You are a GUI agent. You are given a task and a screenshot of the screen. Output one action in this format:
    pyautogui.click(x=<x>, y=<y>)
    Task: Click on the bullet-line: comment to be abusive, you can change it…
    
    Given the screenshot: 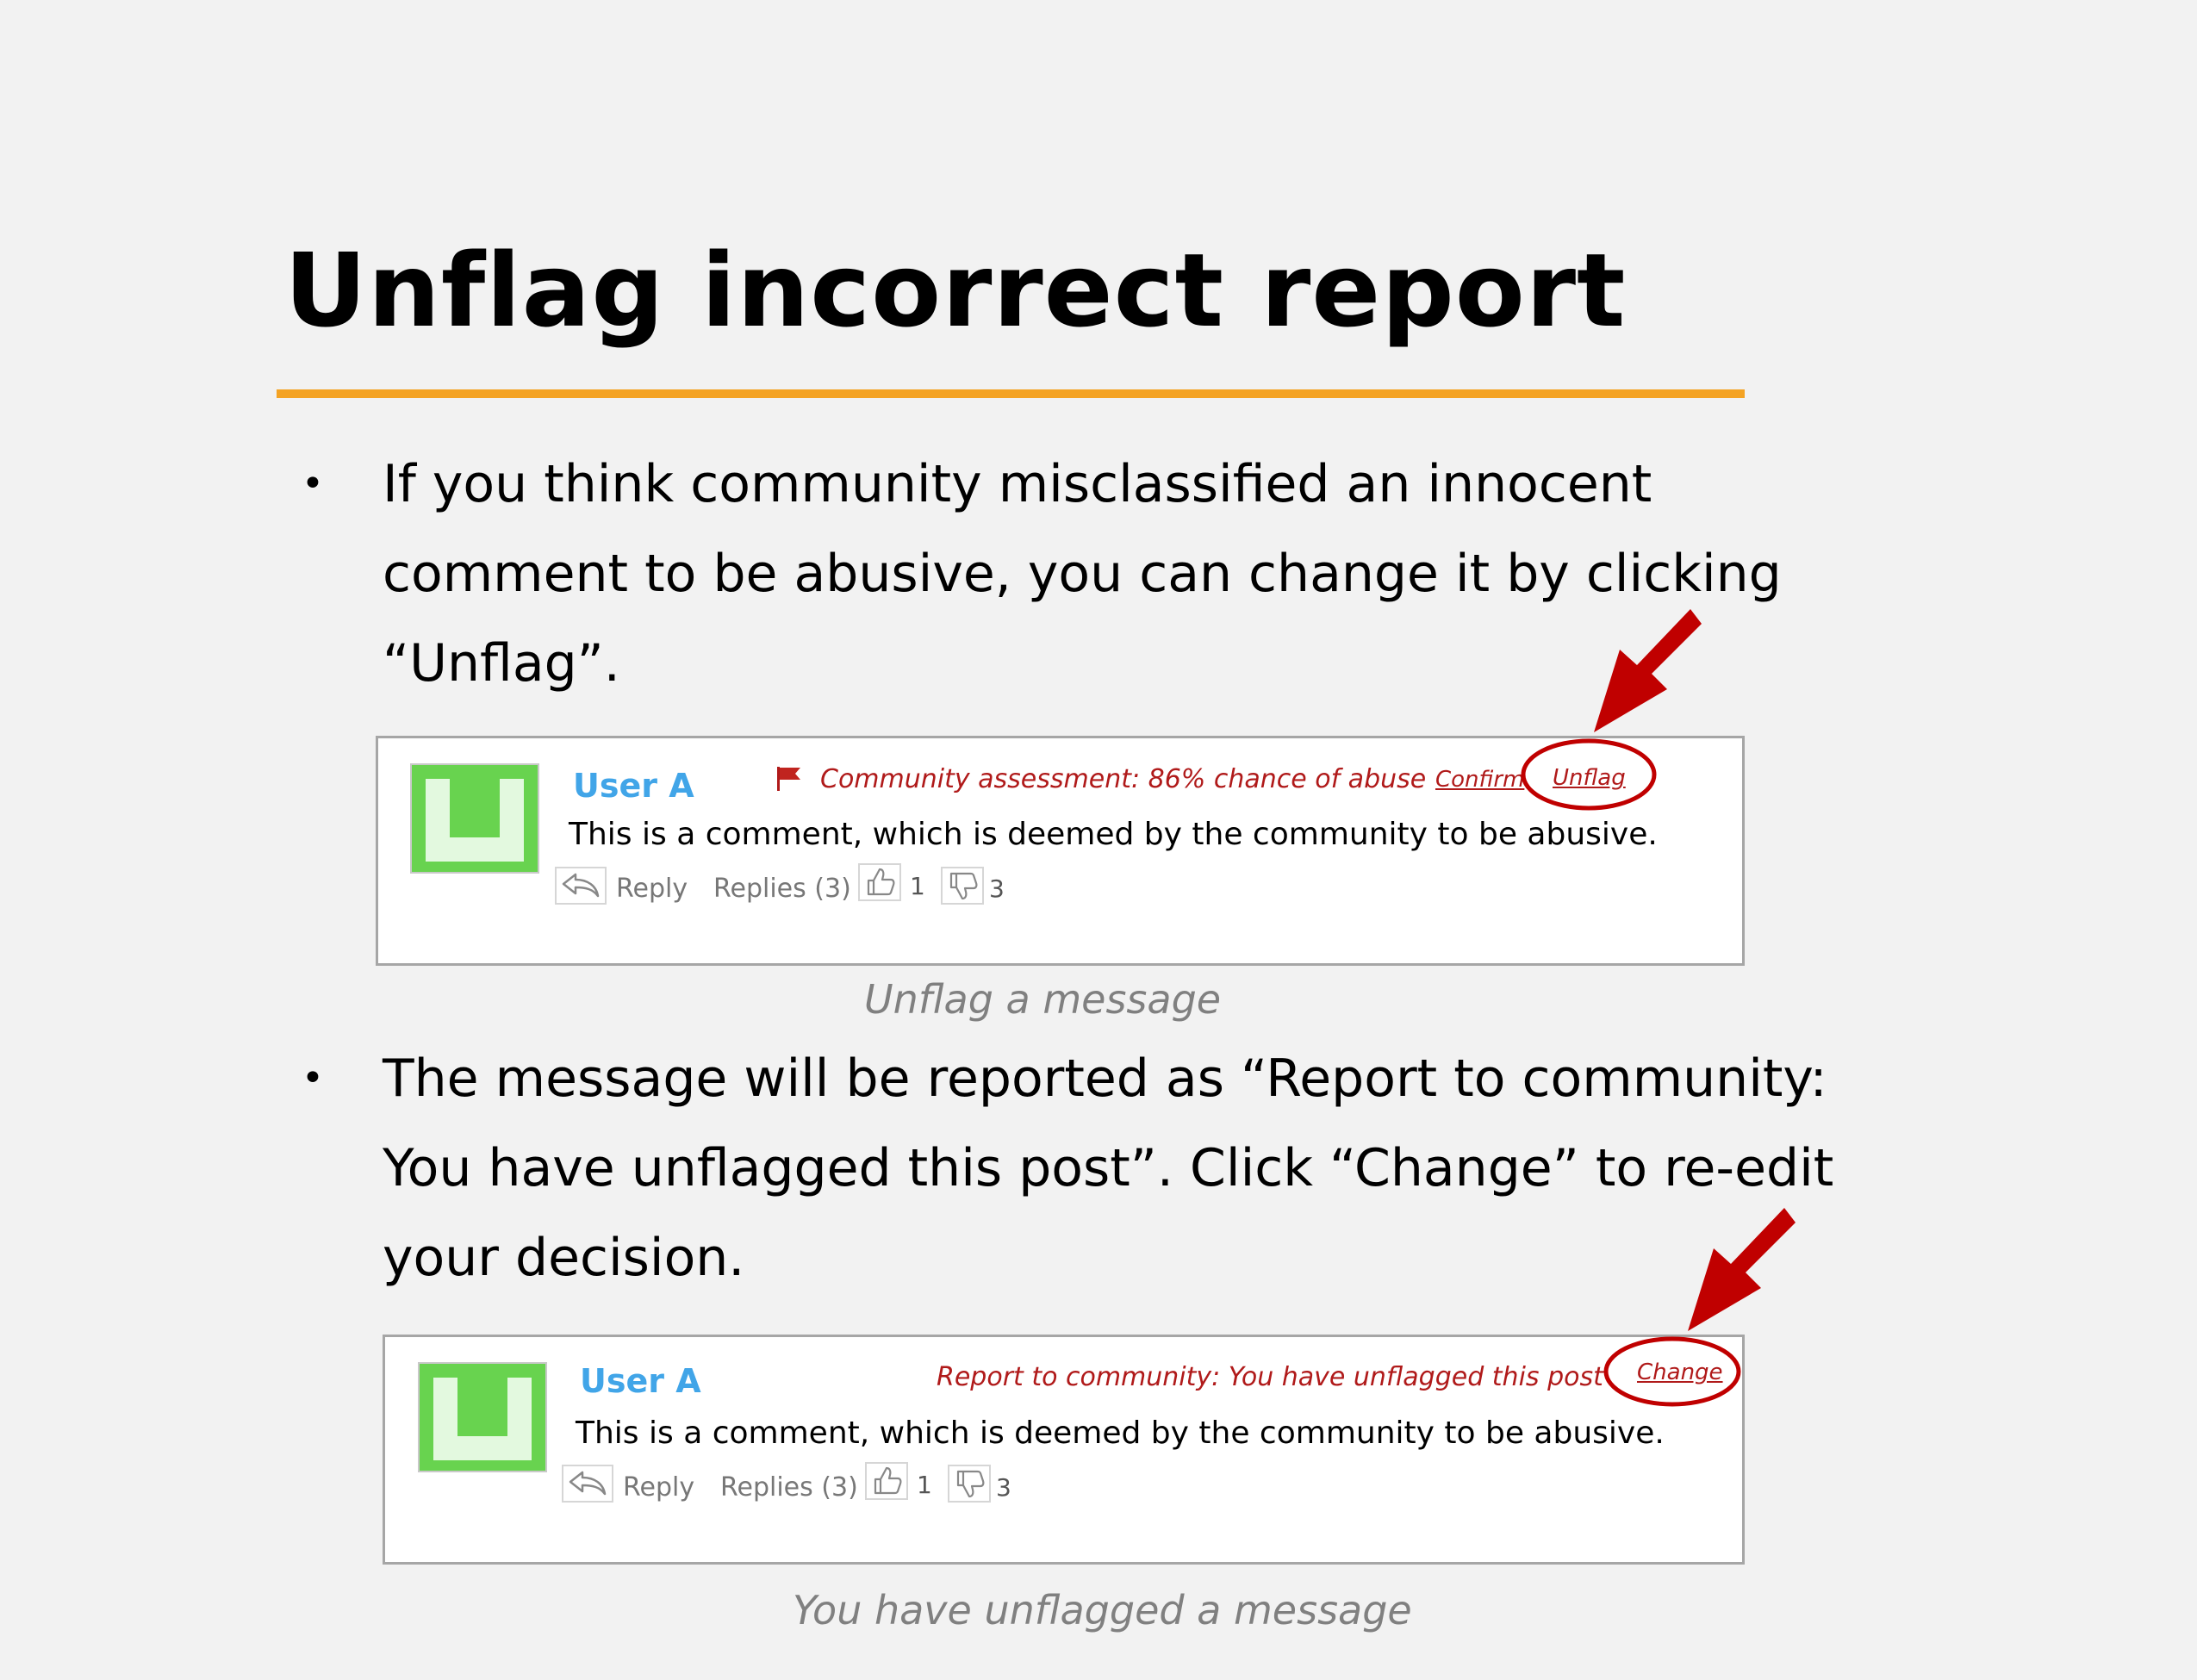 What is the action you would take?
    pyautogui.click(x=1082, y=574)
    